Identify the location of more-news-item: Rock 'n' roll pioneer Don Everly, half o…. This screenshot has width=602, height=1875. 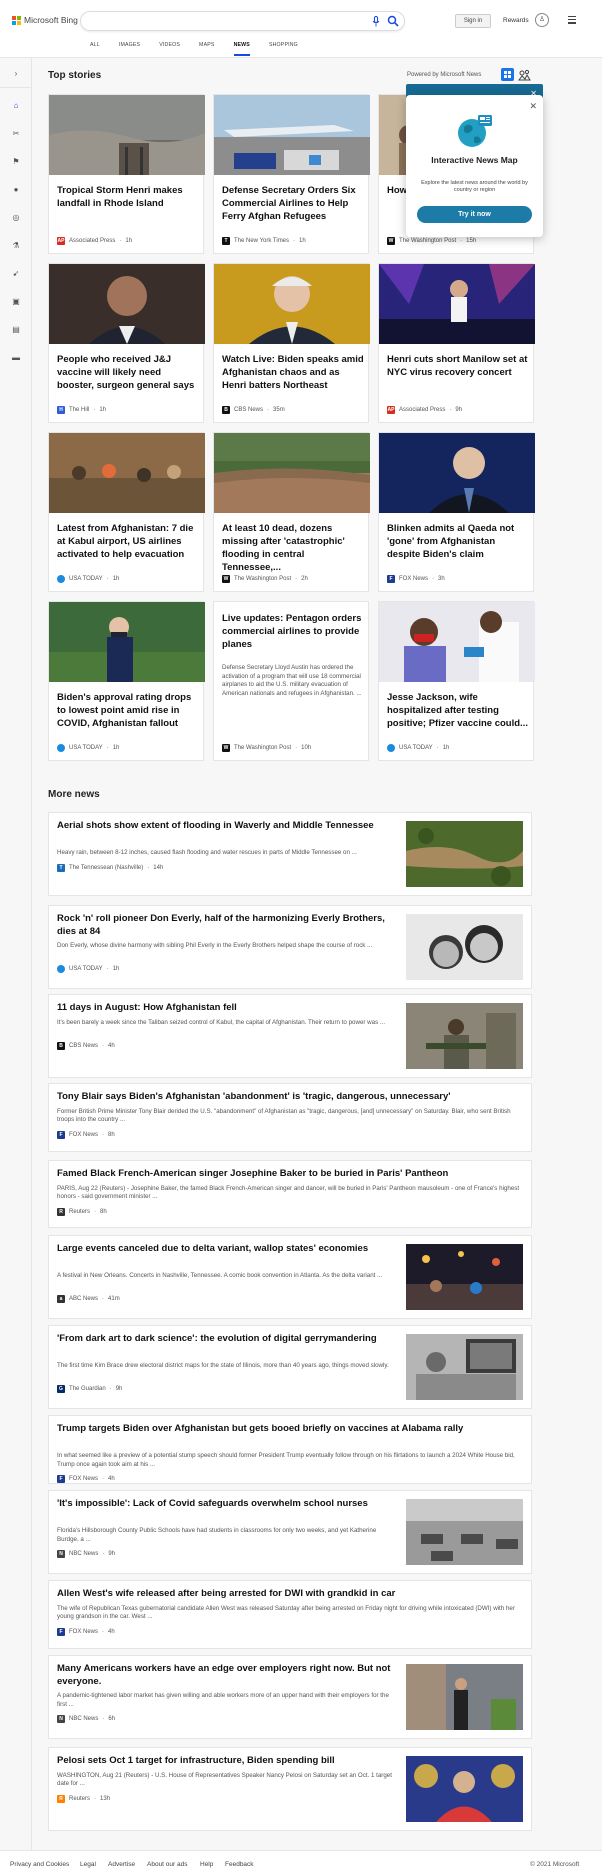
(290, 947).